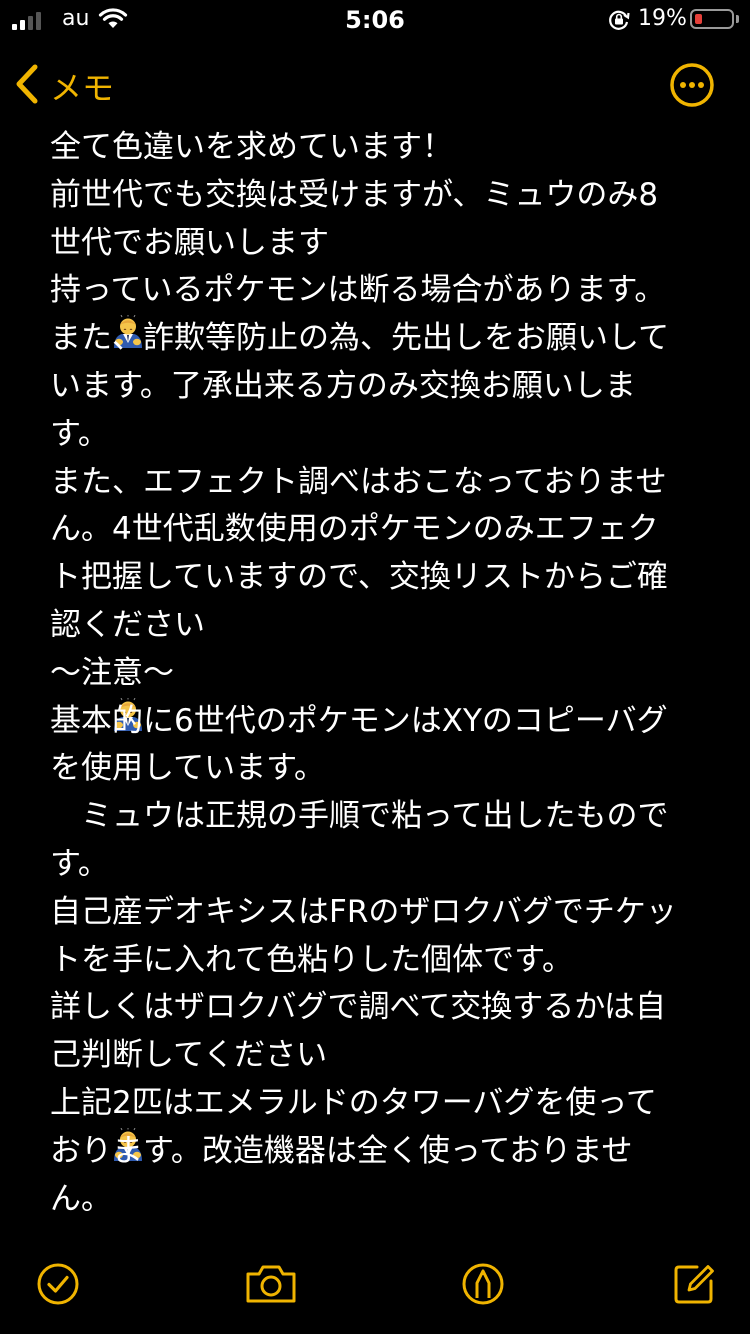 Image resolution: width=750 pixels, height=1334 pixels. I want to click on more-options-button, so click(692, 87).